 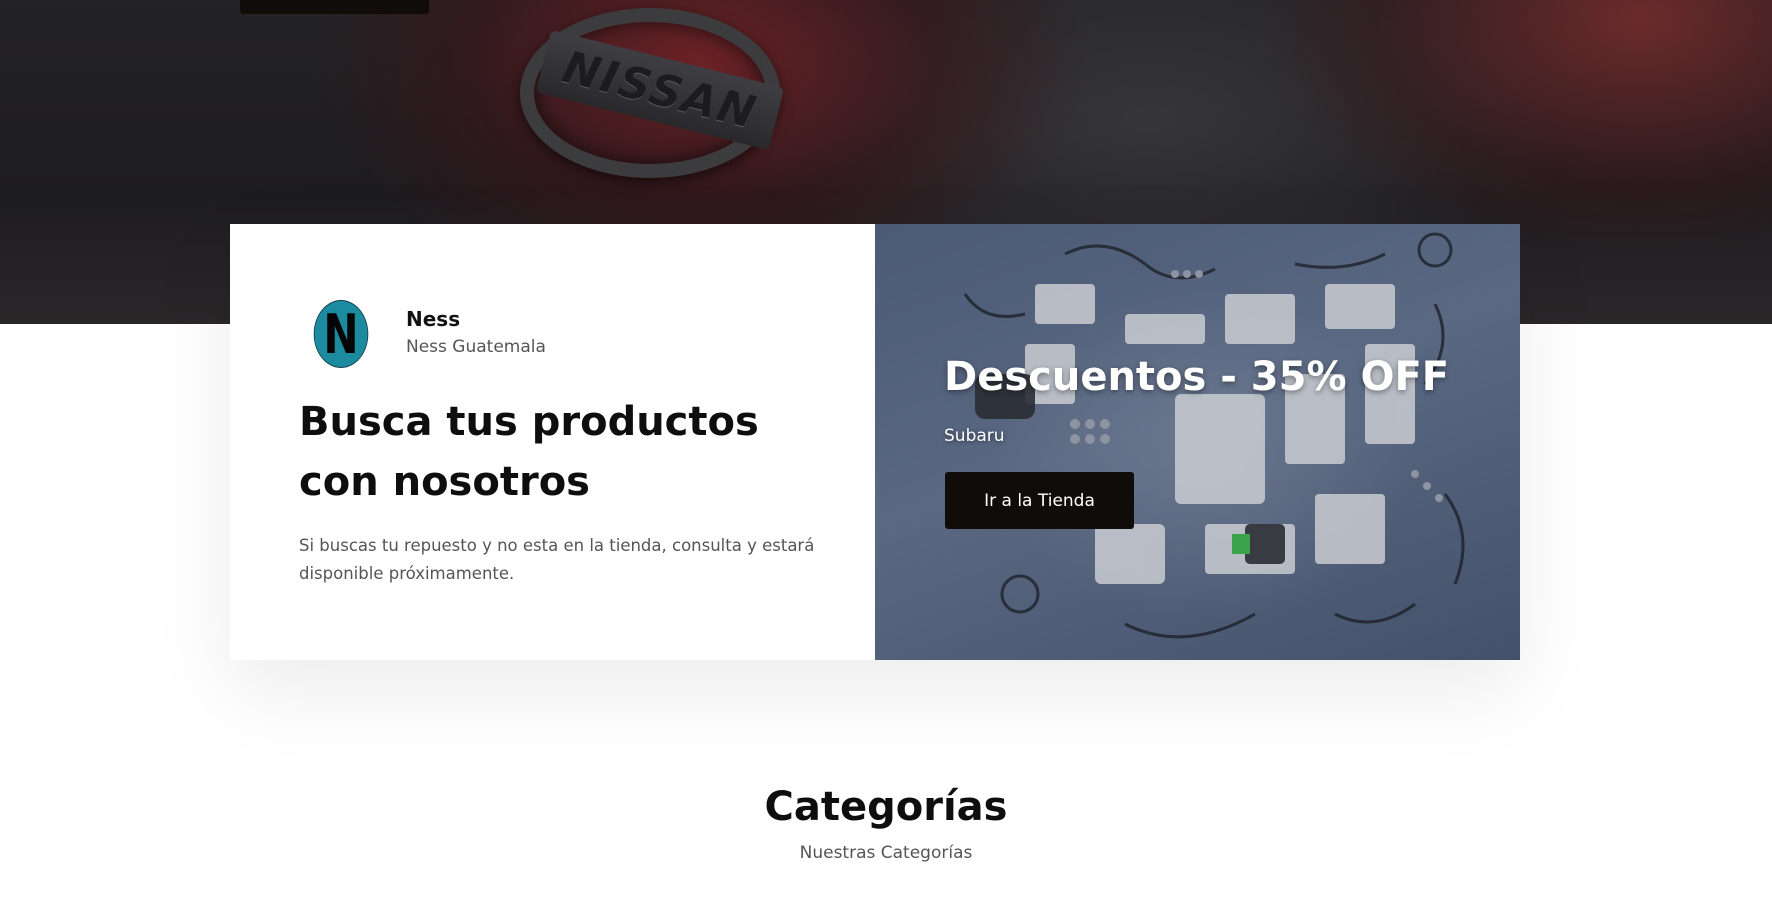 I want to click on brand-avatar: N, so click(x=341, y=334).